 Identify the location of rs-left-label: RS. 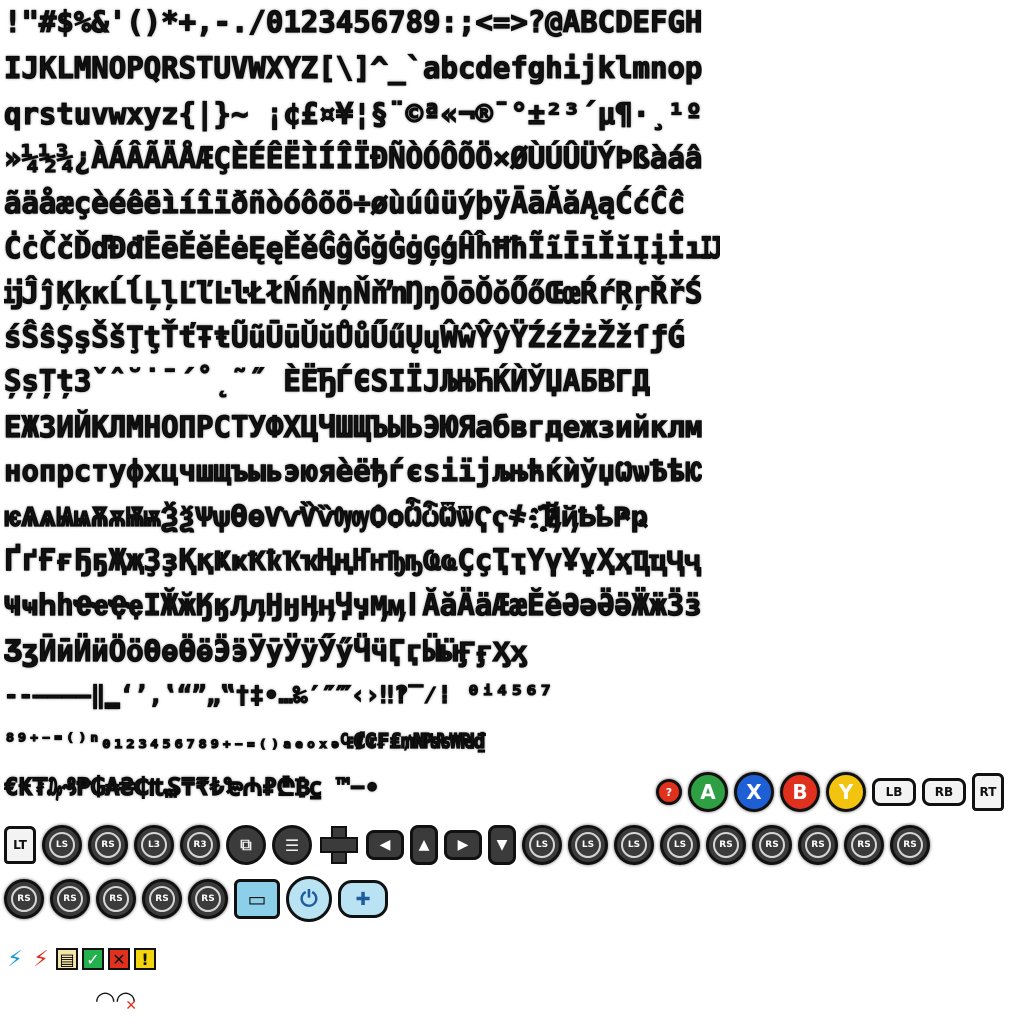
(772, 845).